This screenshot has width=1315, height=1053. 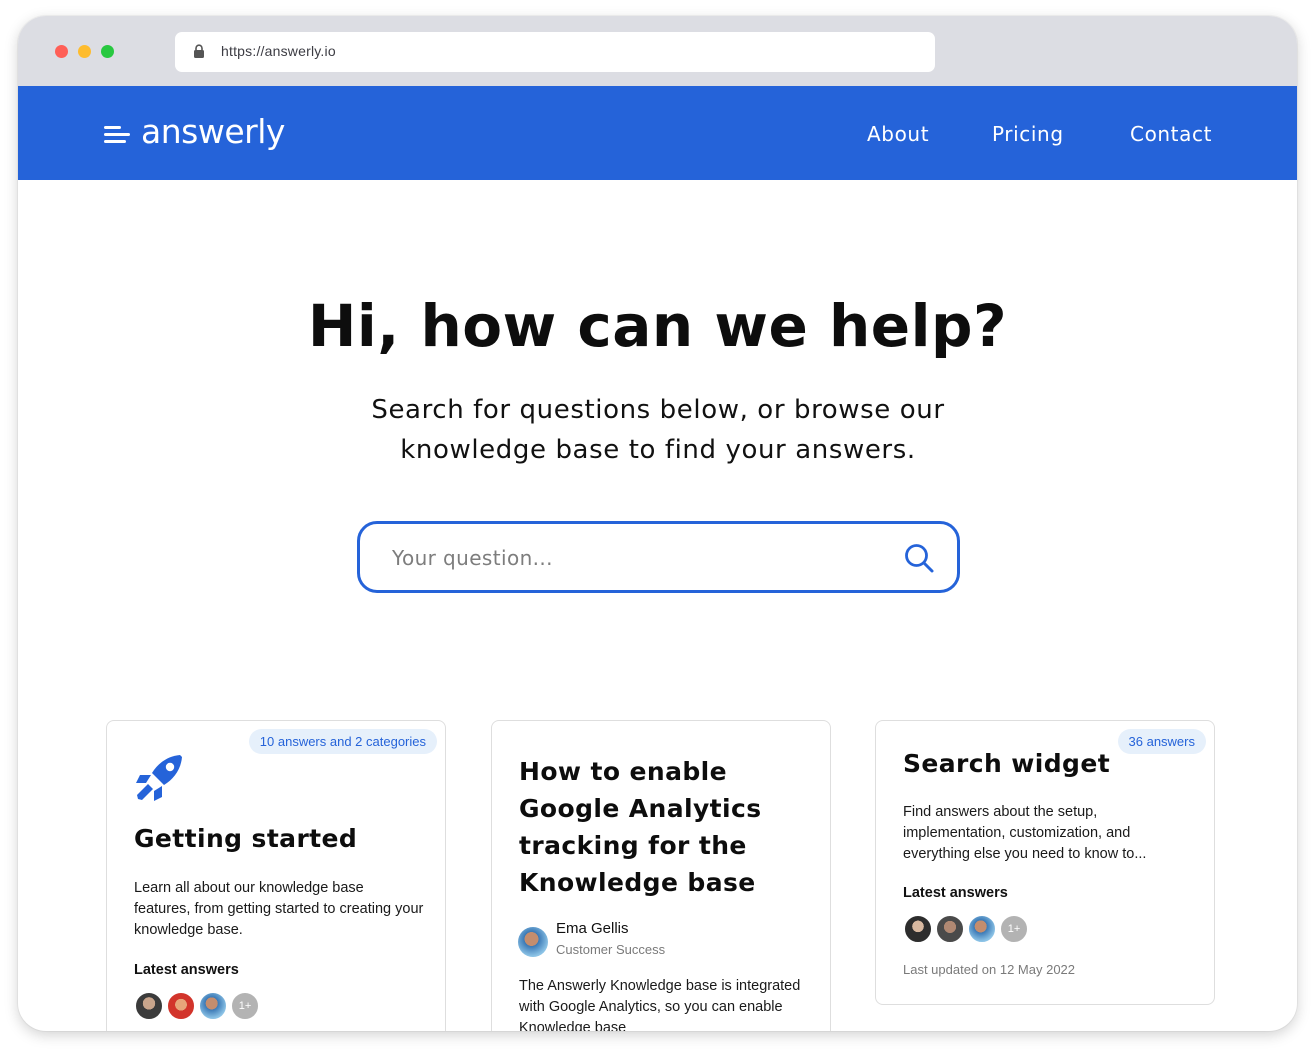 I want to click on minimize-window-button, so click(x=84, y=51).